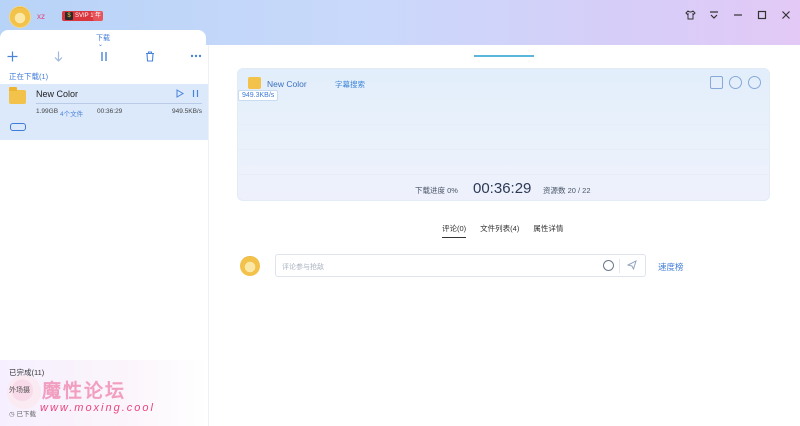 The image size is (800, 426). I want to click on card-actions, so click(735, 82).